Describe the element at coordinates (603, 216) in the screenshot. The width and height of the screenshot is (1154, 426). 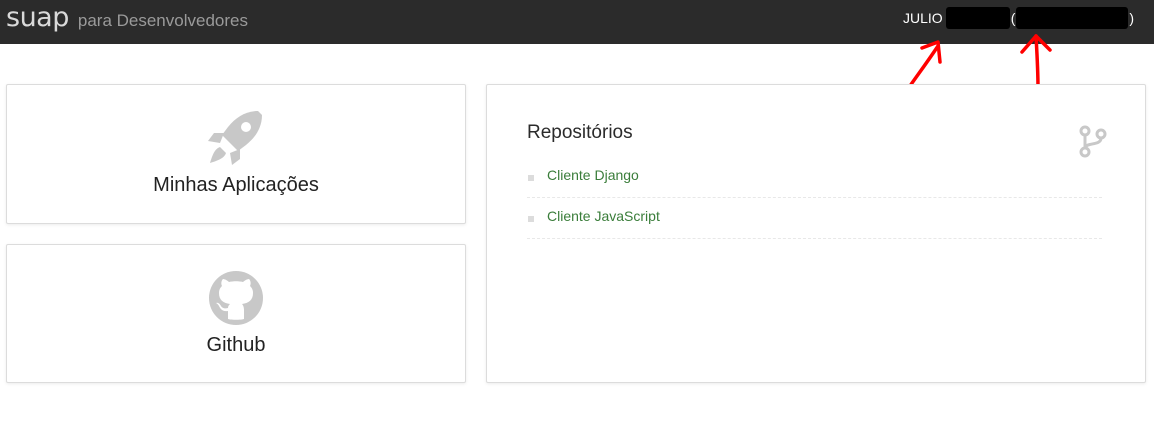
I see `repo-link-cliente-javascript: Cliente JavaScript` at that location.